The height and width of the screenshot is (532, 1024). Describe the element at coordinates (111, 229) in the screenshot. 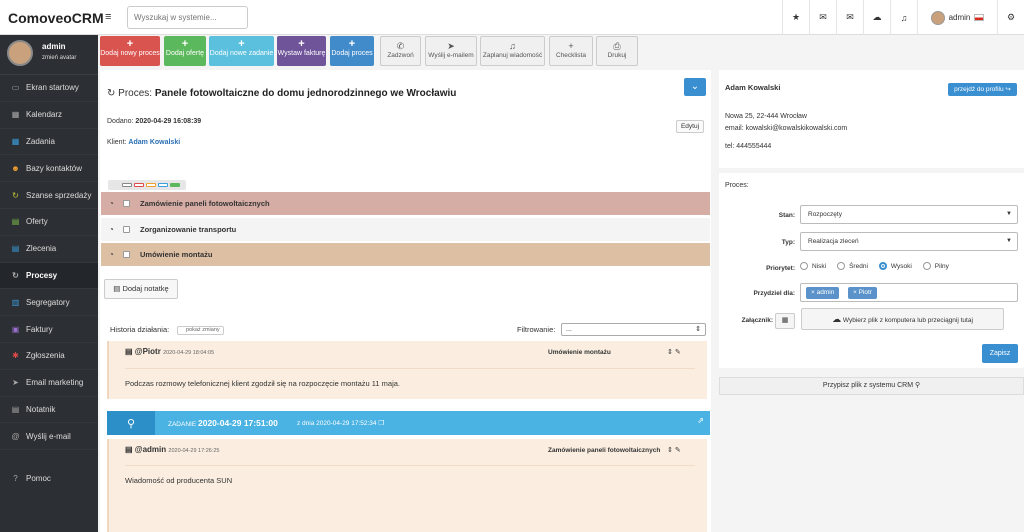

I see `dashboard-icon: ◔` at that location.